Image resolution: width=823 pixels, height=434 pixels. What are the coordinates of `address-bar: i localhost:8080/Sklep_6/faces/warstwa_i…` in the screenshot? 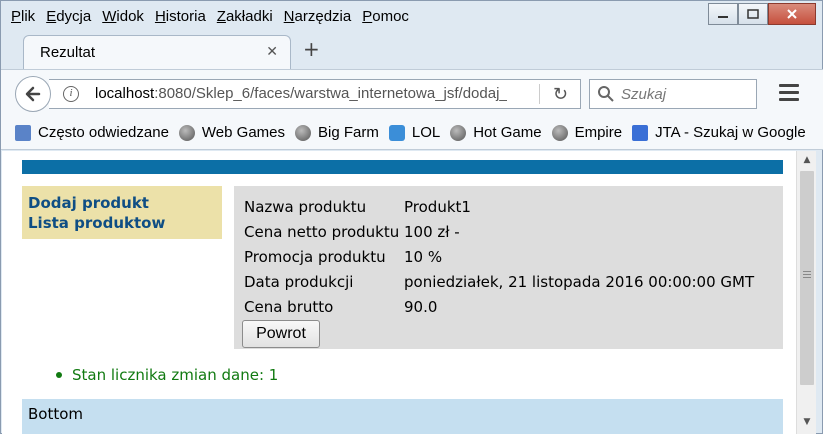 It's located at (315, 94).